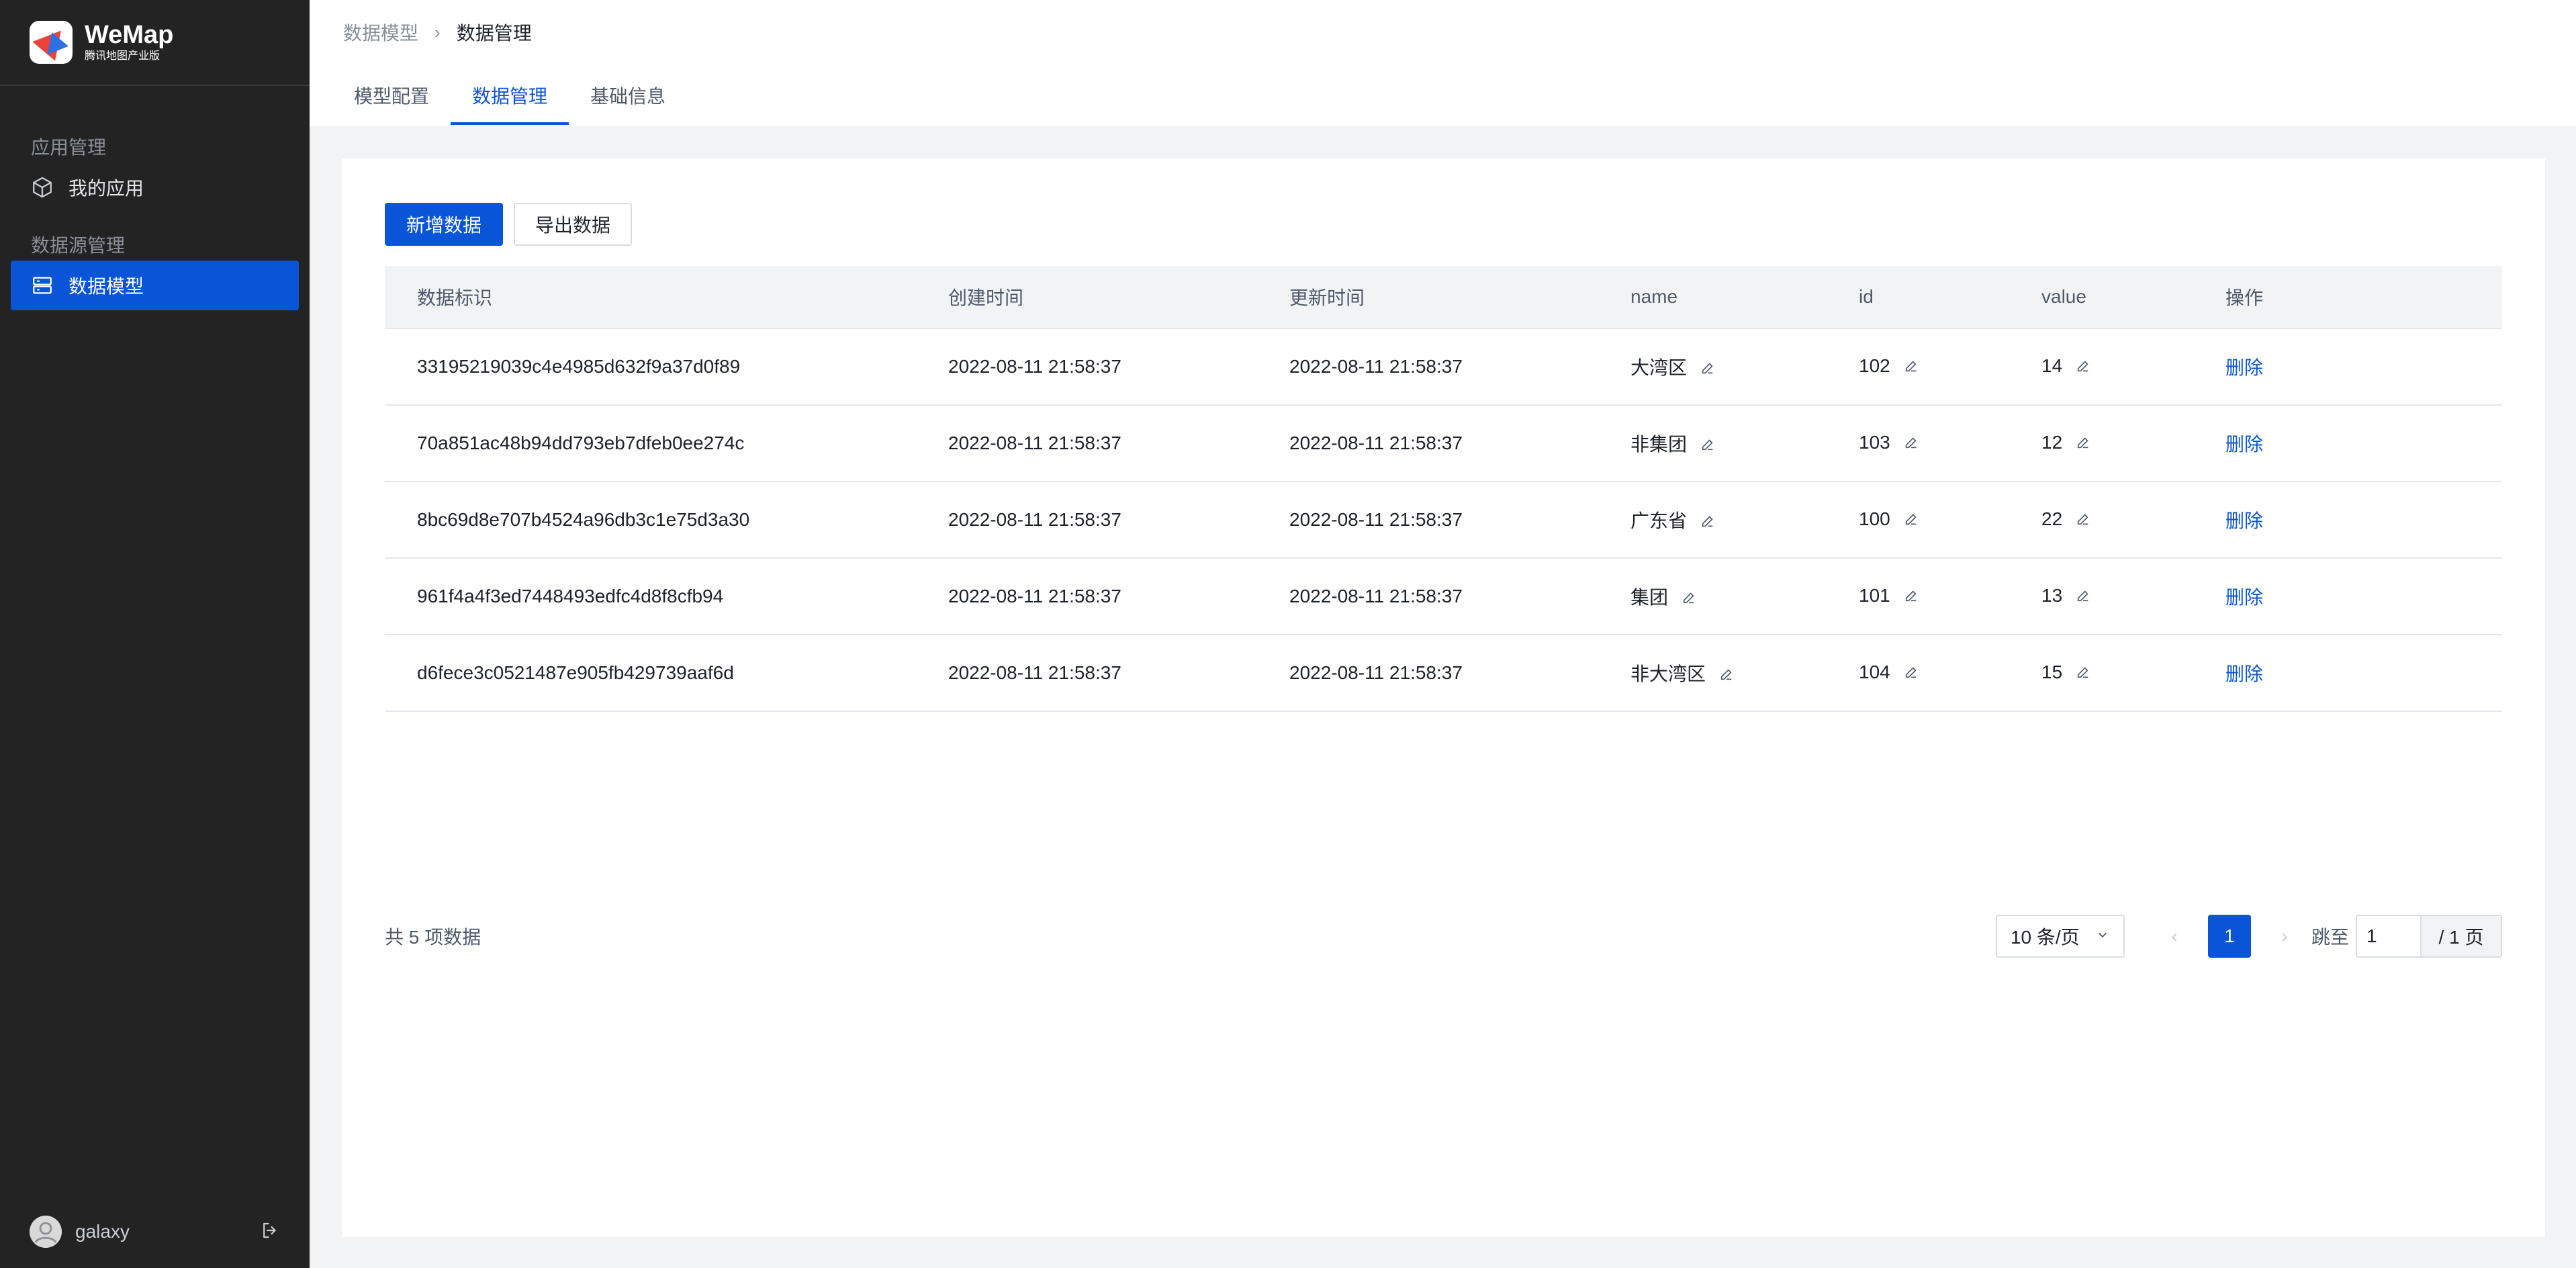 The width and height of the screenshot is (2576, 1268). What do you see at coordinates (129, 35) in the screenshot?
I see `app-title: WeMap` at bounding box center [129, 35].